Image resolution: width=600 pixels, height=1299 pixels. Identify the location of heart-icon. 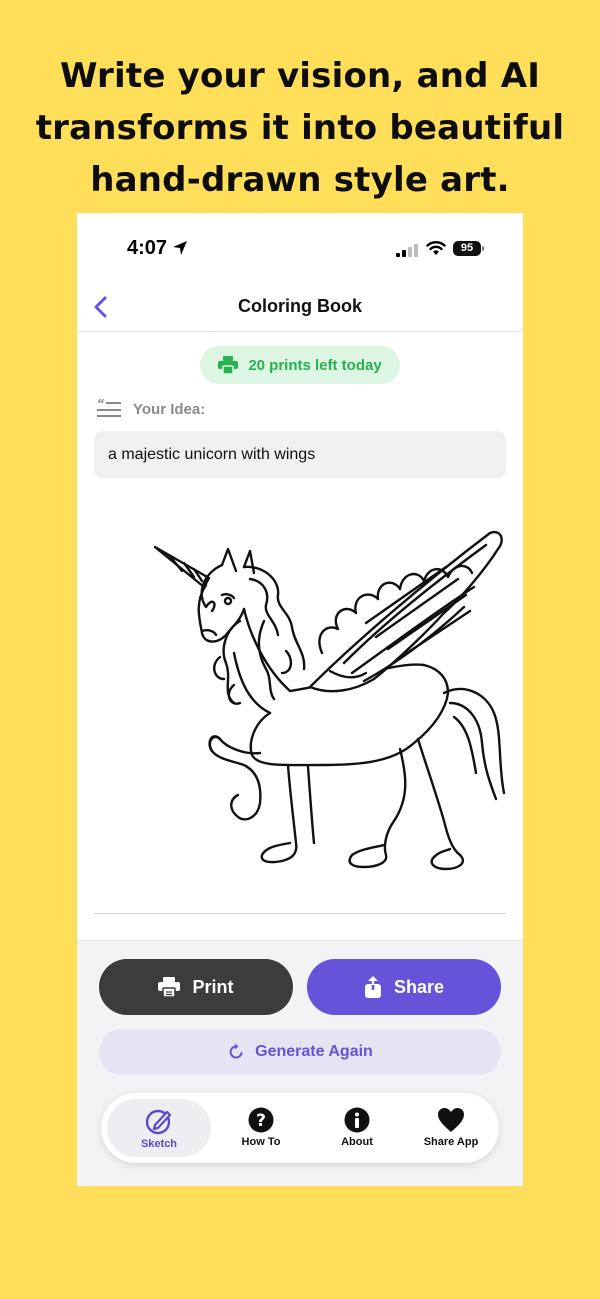
(451, 1120).